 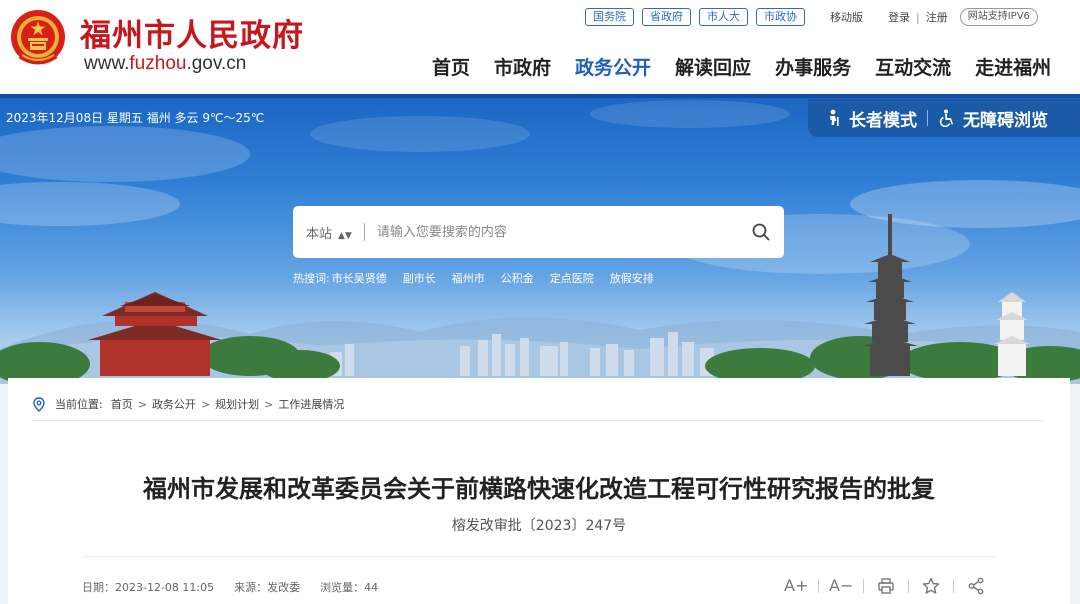 I want to click on elder-mode-button: 长者模式, so click(x=870, y=118).